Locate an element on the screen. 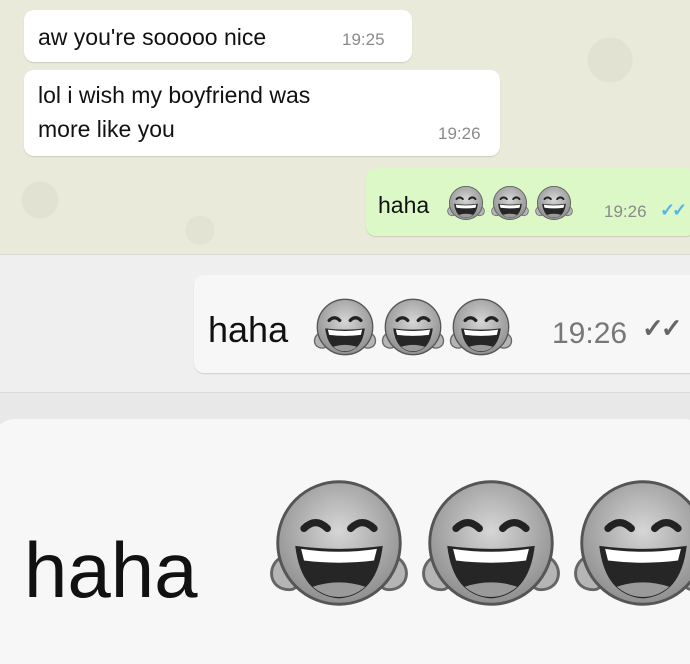 This screenshot has height=664, width=690. message-time: 19:25 is located at coordinates (363, 39).